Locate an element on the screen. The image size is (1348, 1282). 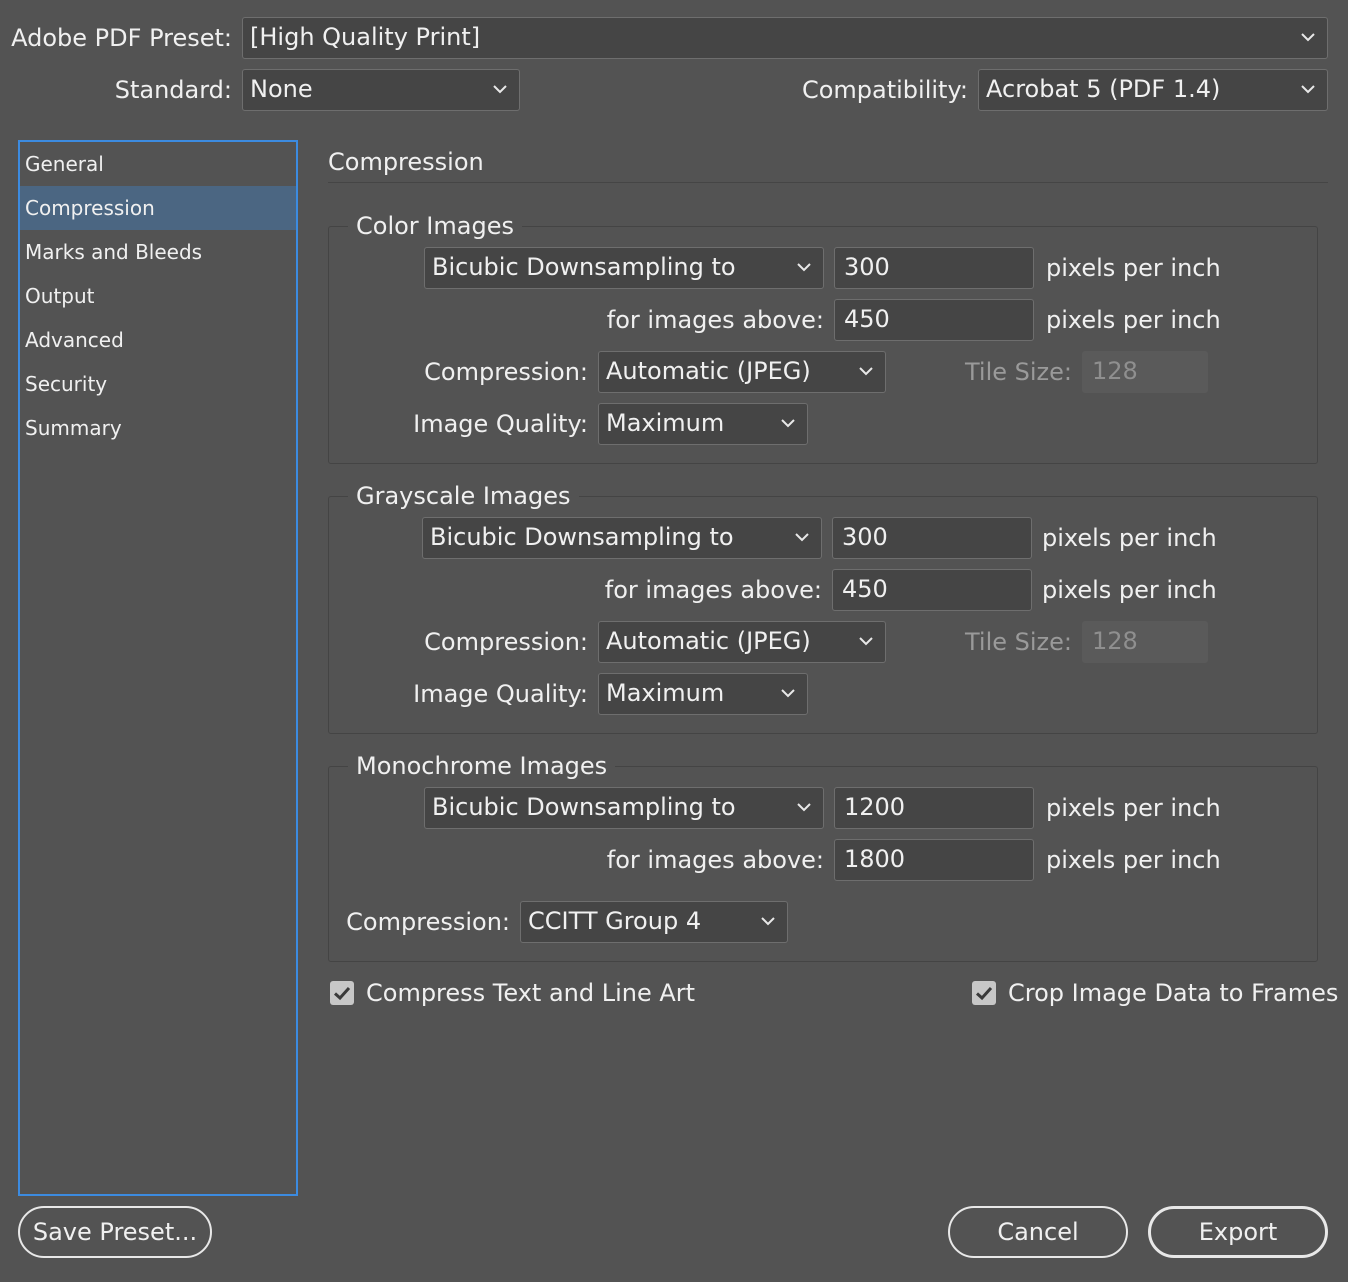
gray-quality-label: Image Quality: is located at coordinates (500, 694).